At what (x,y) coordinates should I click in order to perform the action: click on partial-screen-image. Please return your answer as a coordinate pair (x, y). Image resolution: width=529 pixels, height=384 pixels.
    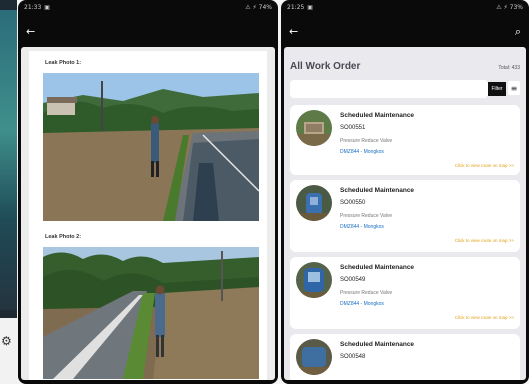
    Looking at the image, I should click on (8, 160).